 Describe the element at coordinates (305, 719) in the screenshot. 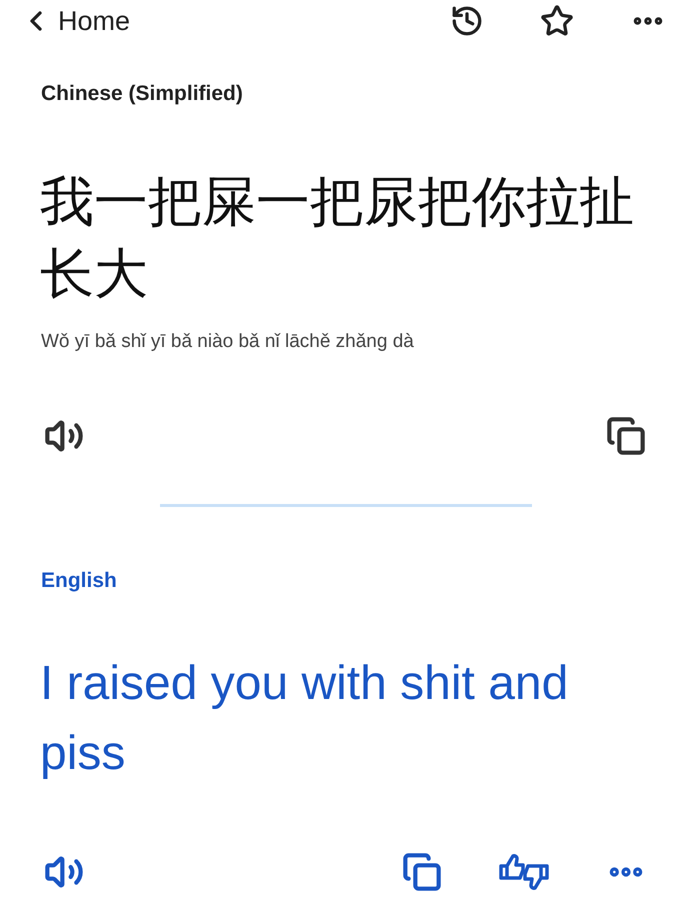

I see `translation-text: I raised you with shit and piss` at that location.